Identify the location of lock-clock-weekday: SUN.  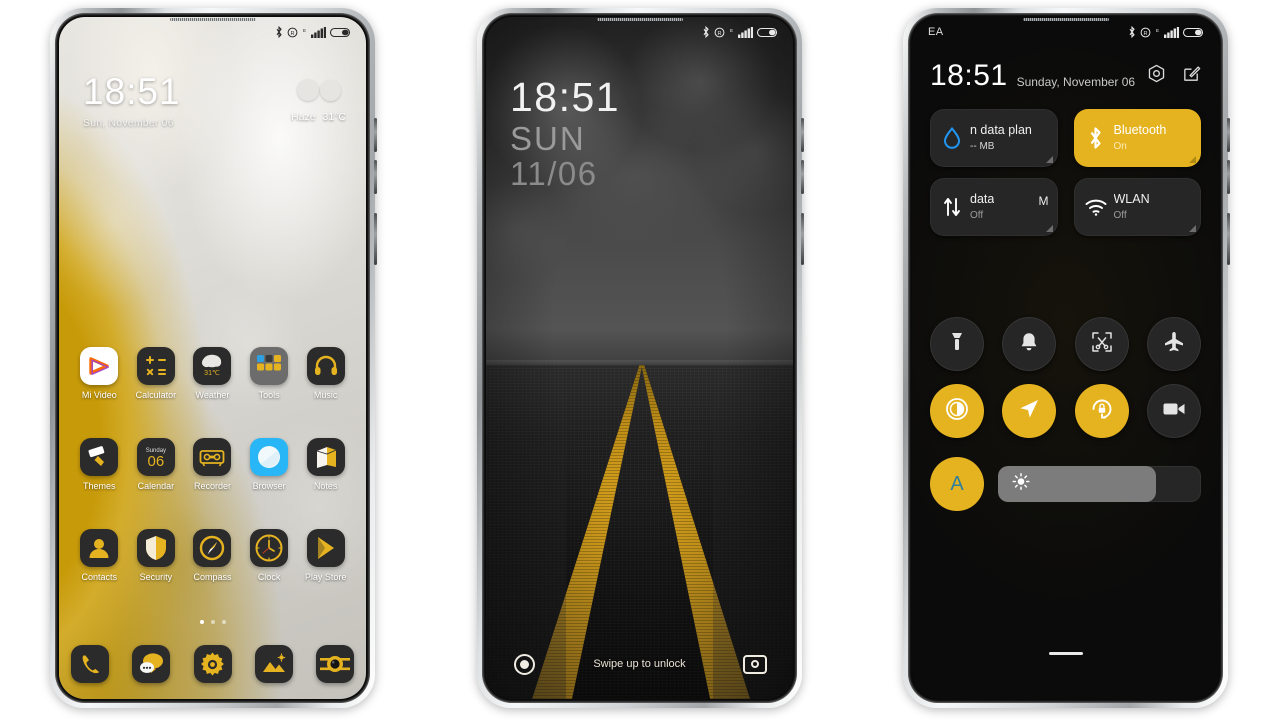
(548, 138).